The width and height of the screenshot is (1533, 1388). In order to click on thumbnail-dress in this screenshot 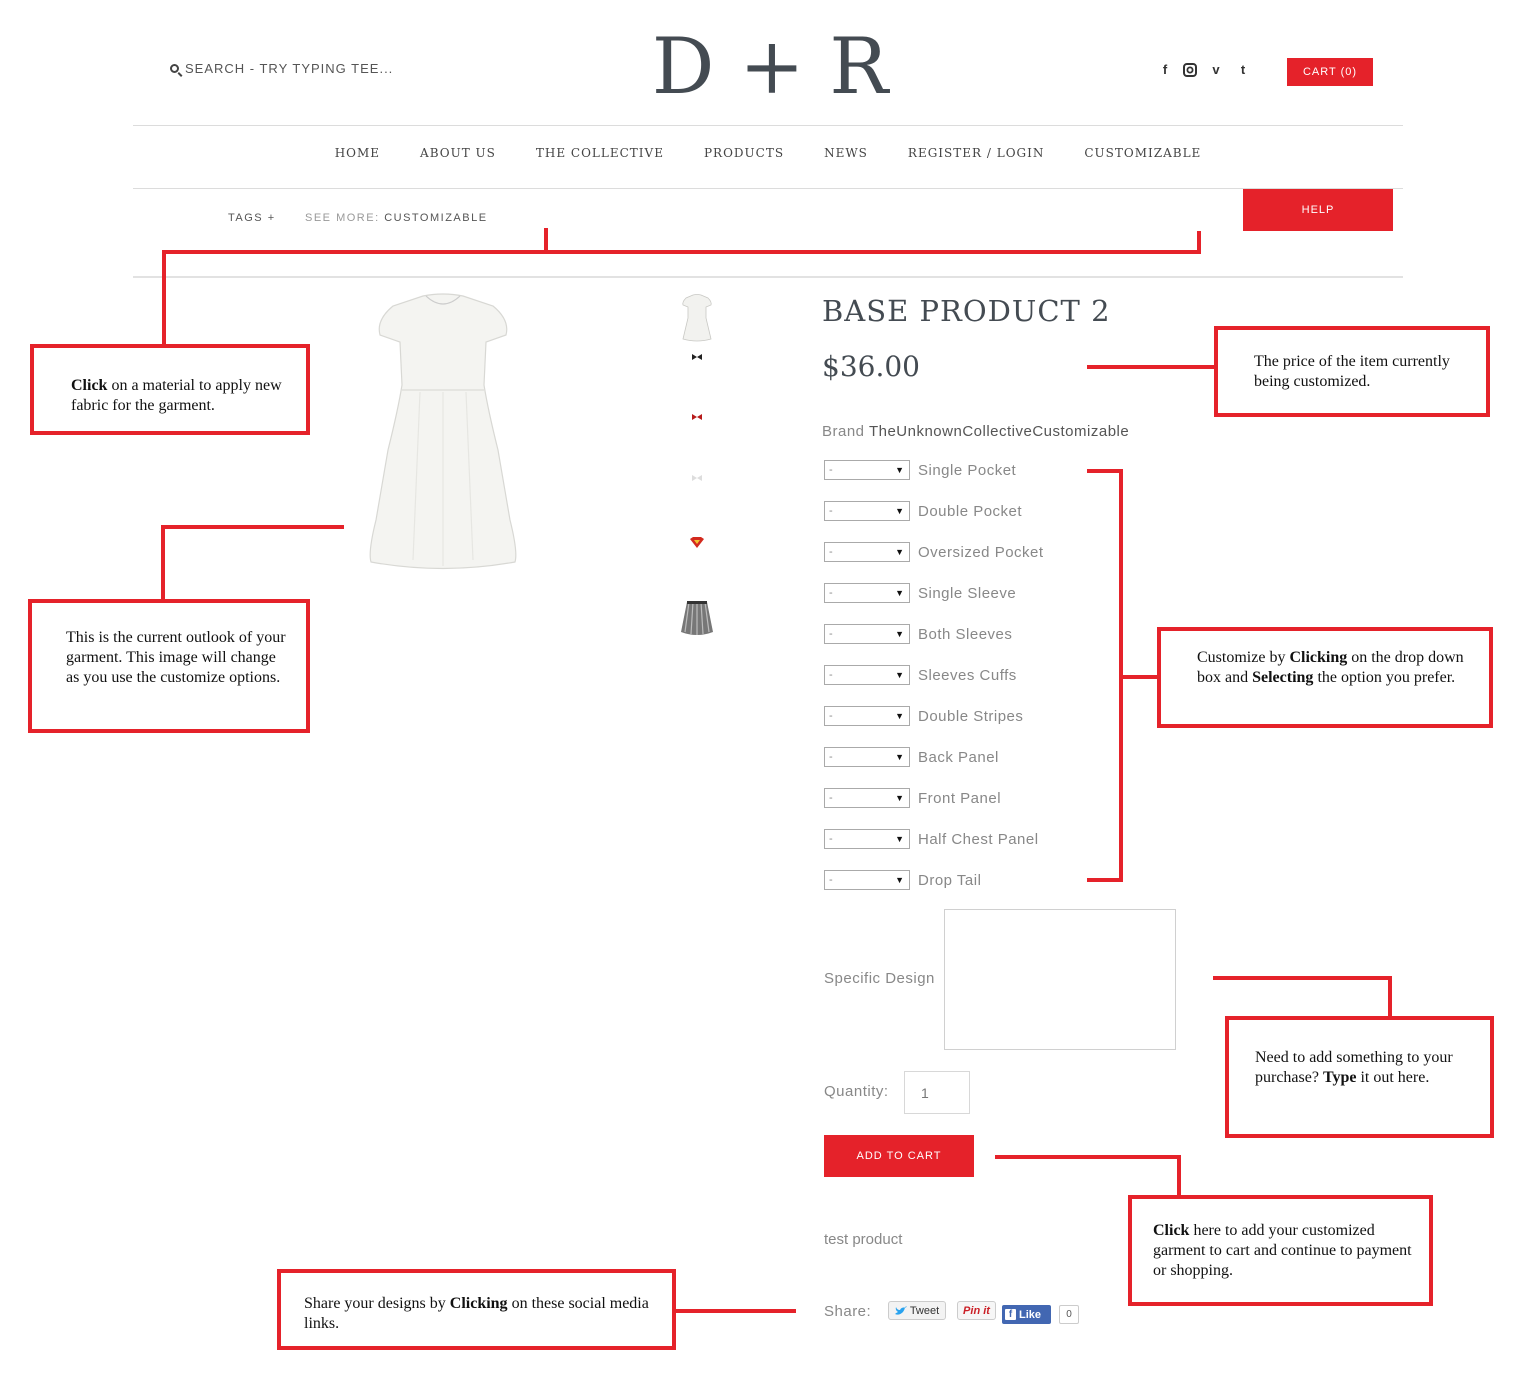, I will do `click(697, 319)`.